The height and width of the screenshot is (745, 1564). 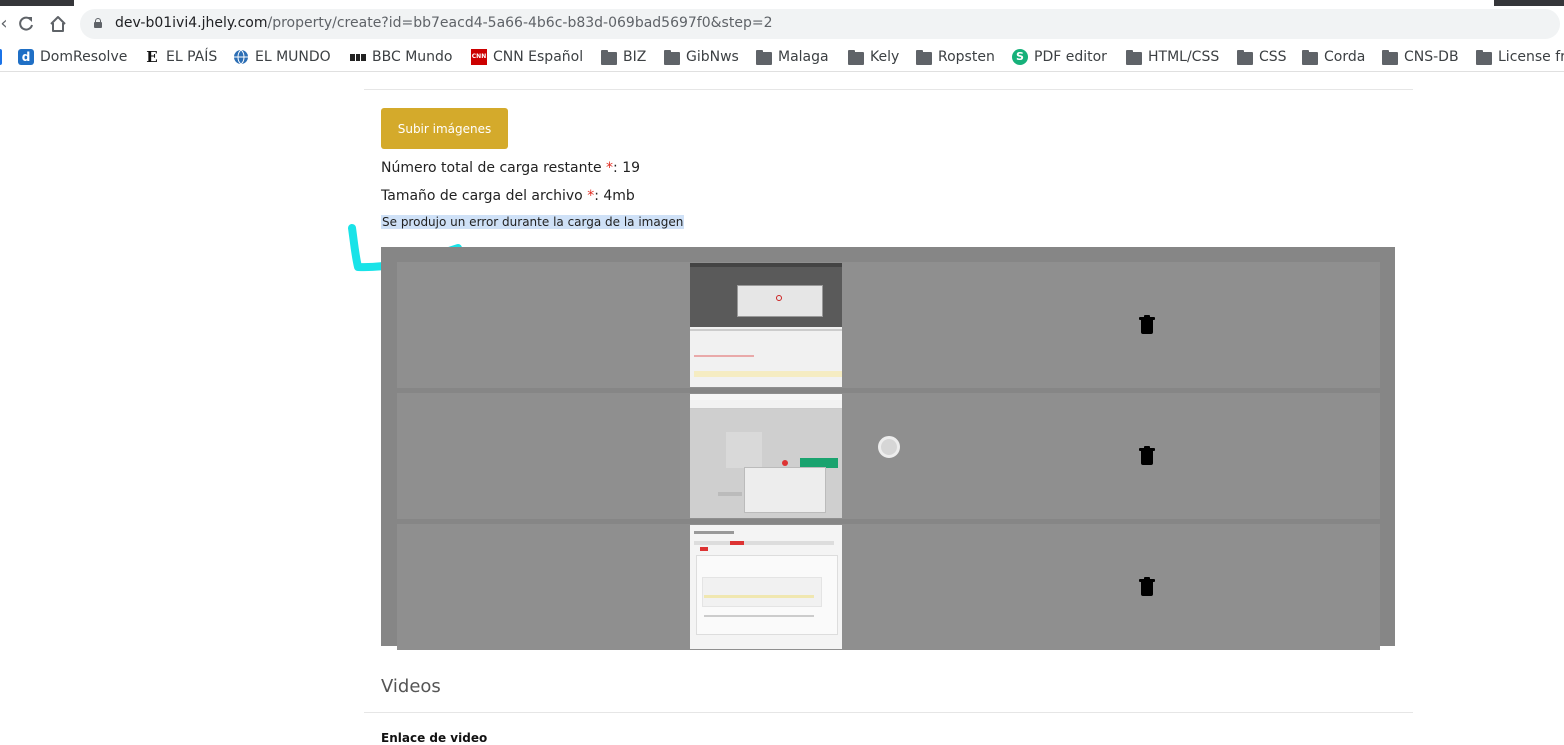 What do you see at coordinates (1345, 57) in the screenshot?
I see `bookmark-label: Corda` at bounding box center [1345, 57].